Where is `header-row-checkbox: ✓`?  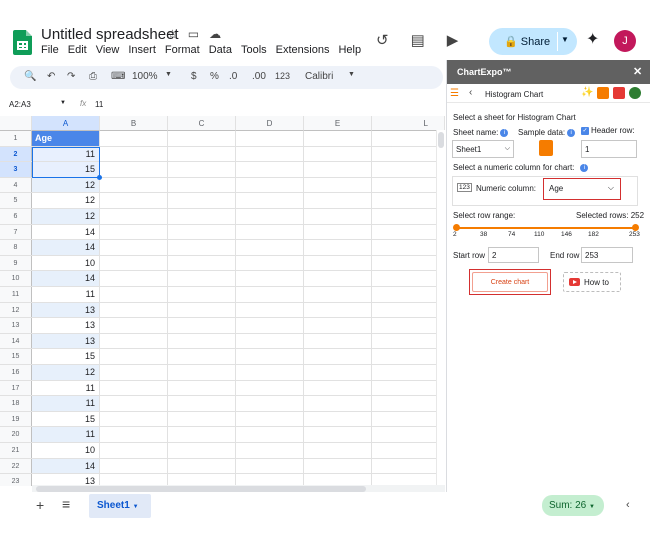 header-row-checkbox: ✓ is located at coordinates (585, 130).